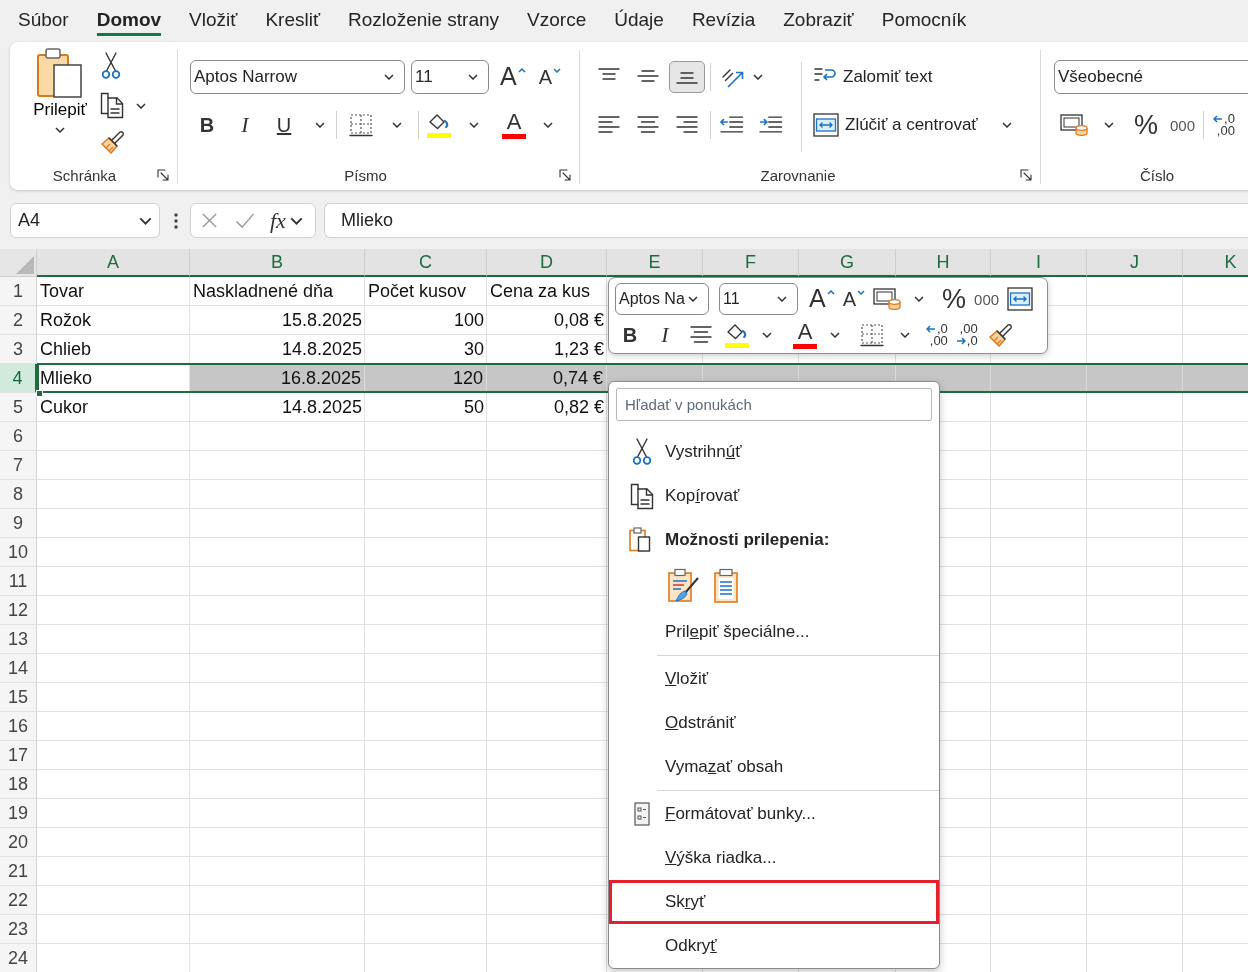  I want to click on column-header: A, so click(113, 263).